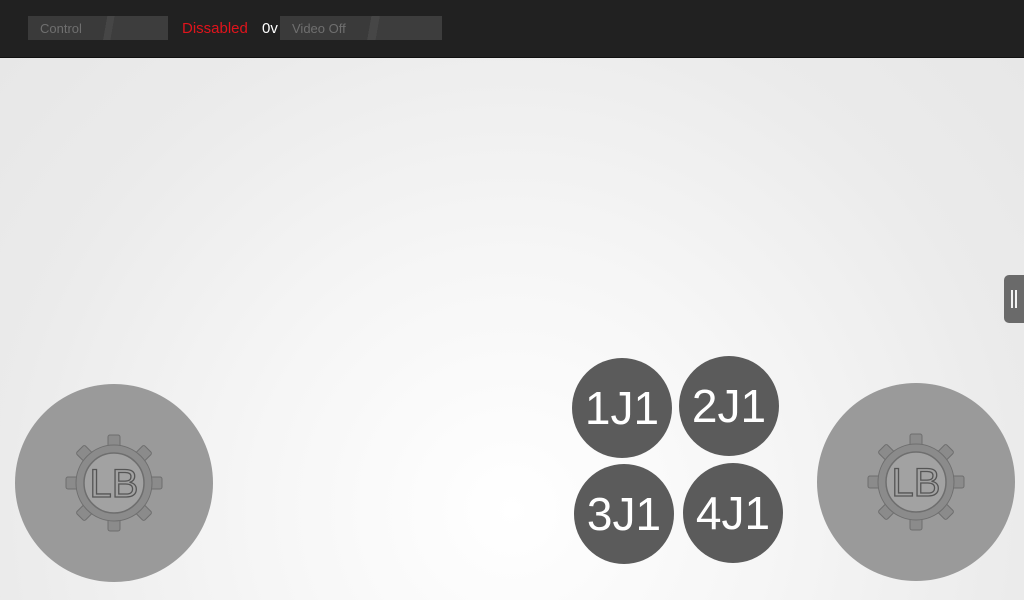  I want to click on button-3j1: 3J1, so click(624, 514).